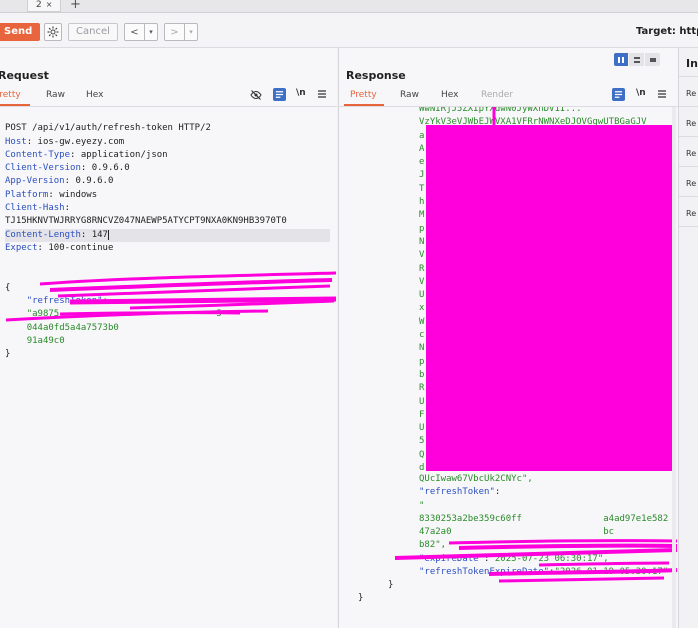 This screenshot has height=628, width=698. Describe the element at coordinates (422, 335) in the screenshot. I see `json-value: c` at that location.